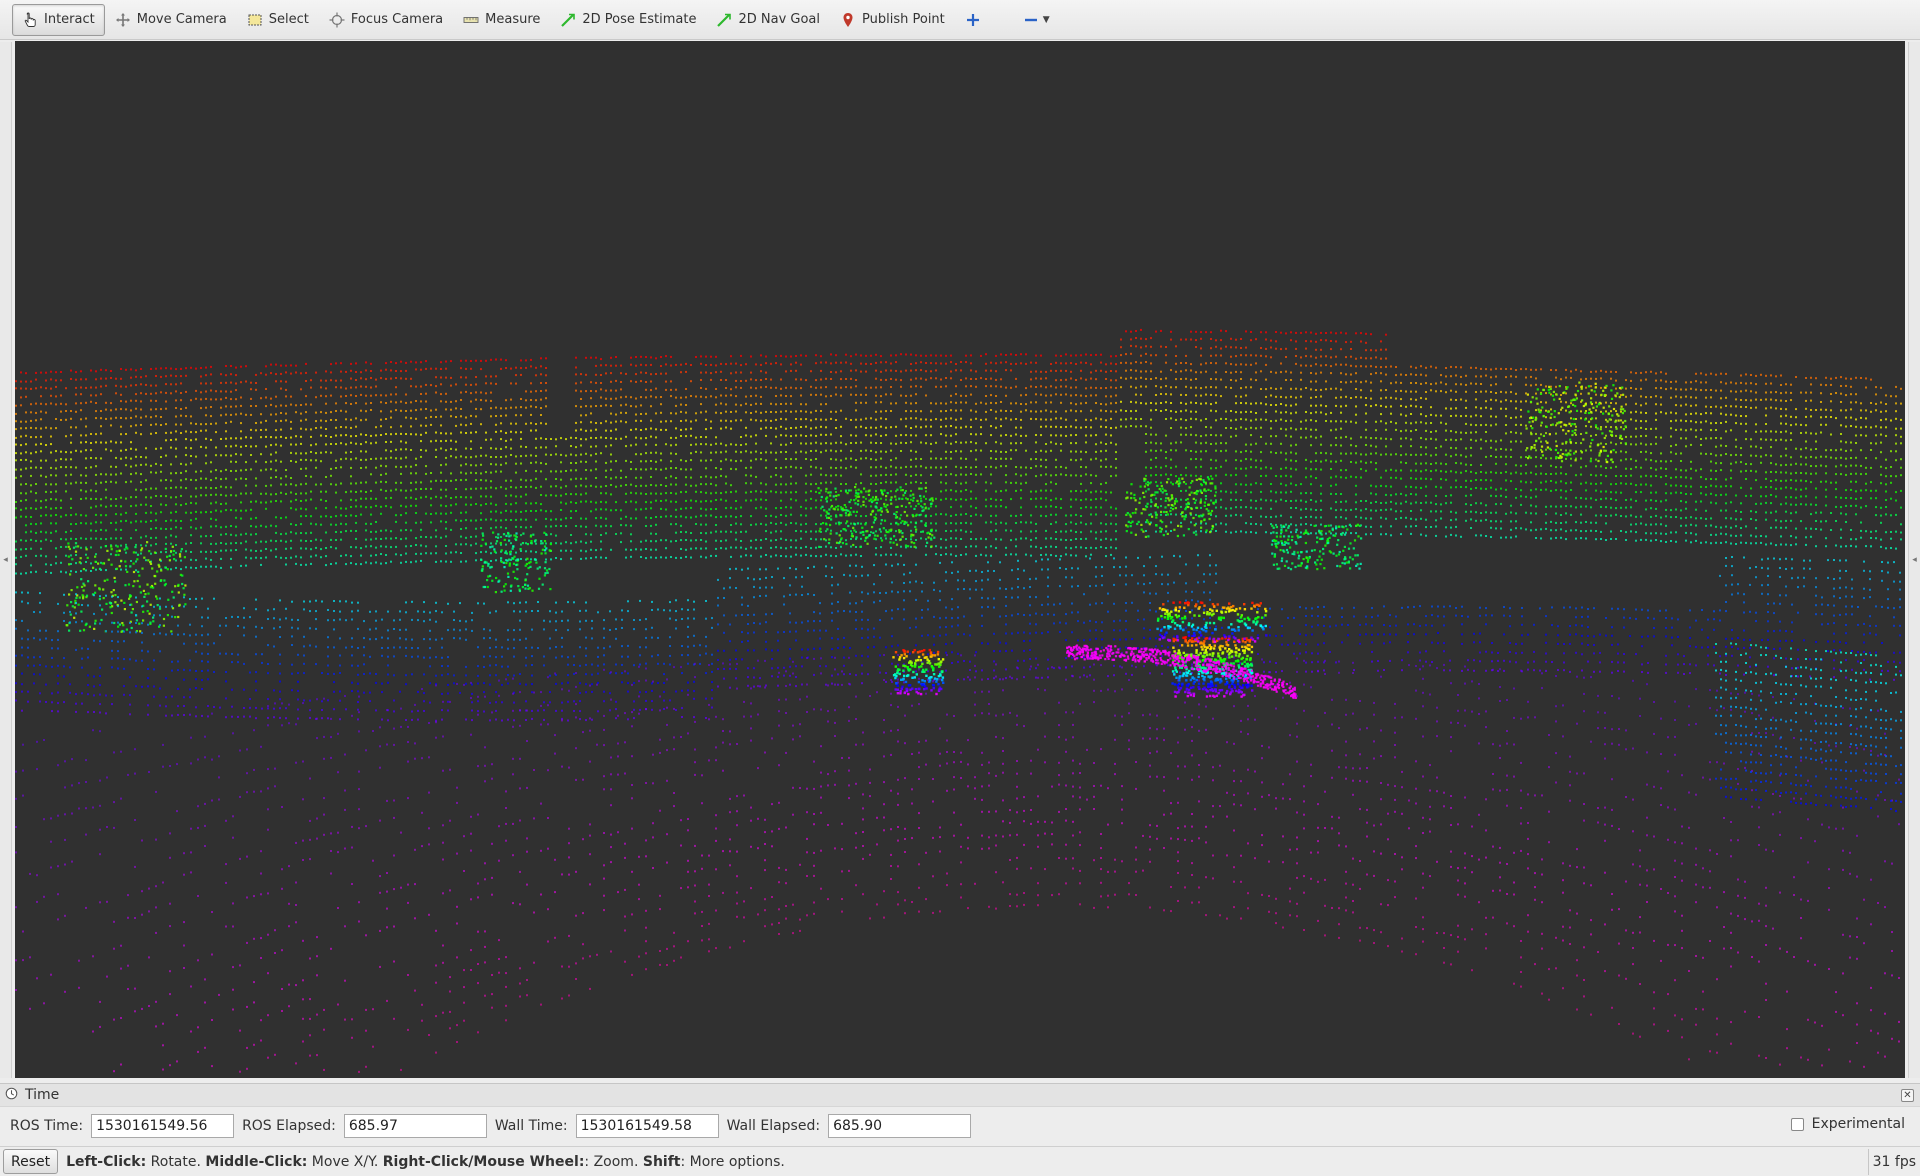  I want to click on plus-icon, so click(973, 20).